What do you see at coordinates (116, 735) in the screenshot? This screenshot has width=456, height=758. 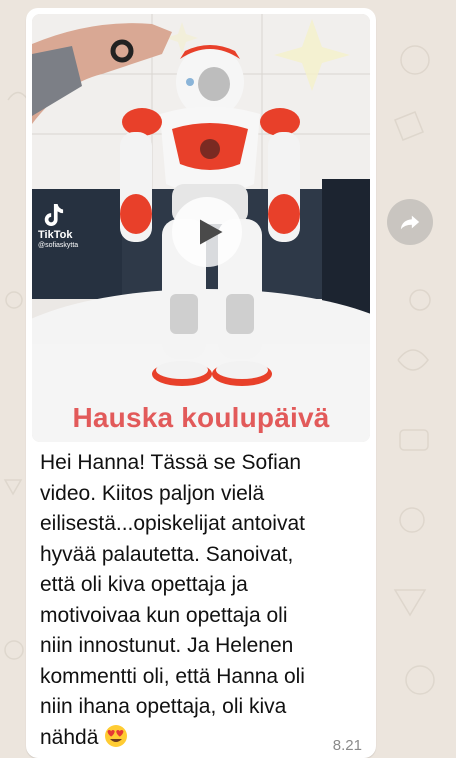 I see `heart-eyes-emoji` at bounding box center [116, 735].